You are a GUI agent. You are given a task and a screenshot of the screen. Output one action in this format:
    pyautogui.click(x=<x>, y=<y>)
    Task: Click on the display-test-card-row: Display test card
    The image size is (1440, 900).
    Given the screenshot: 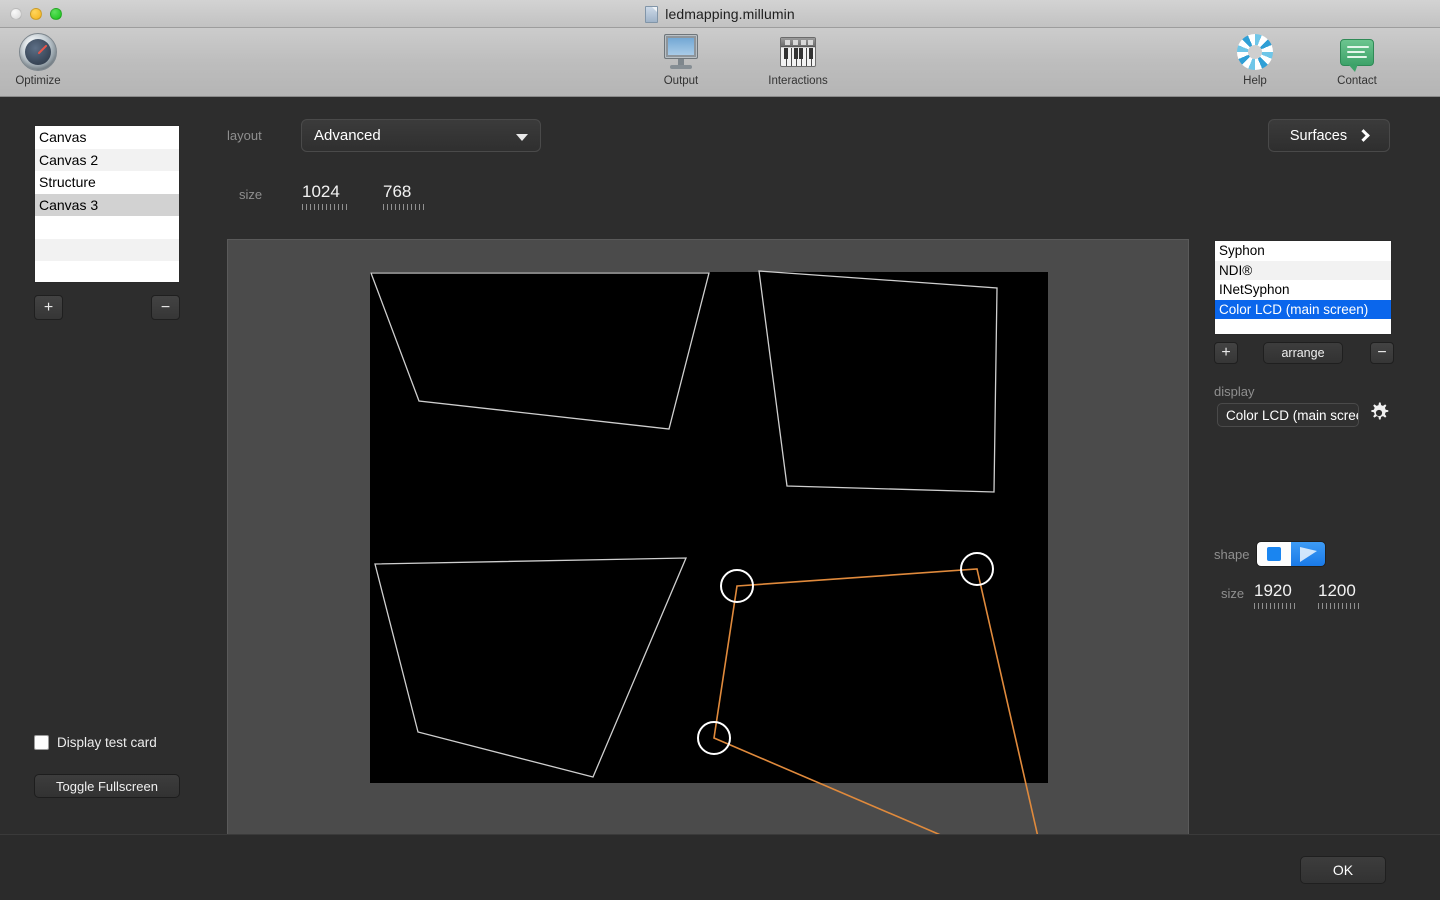 What is the action you would take?
    pyautogui.click(x=95, y=742)
    